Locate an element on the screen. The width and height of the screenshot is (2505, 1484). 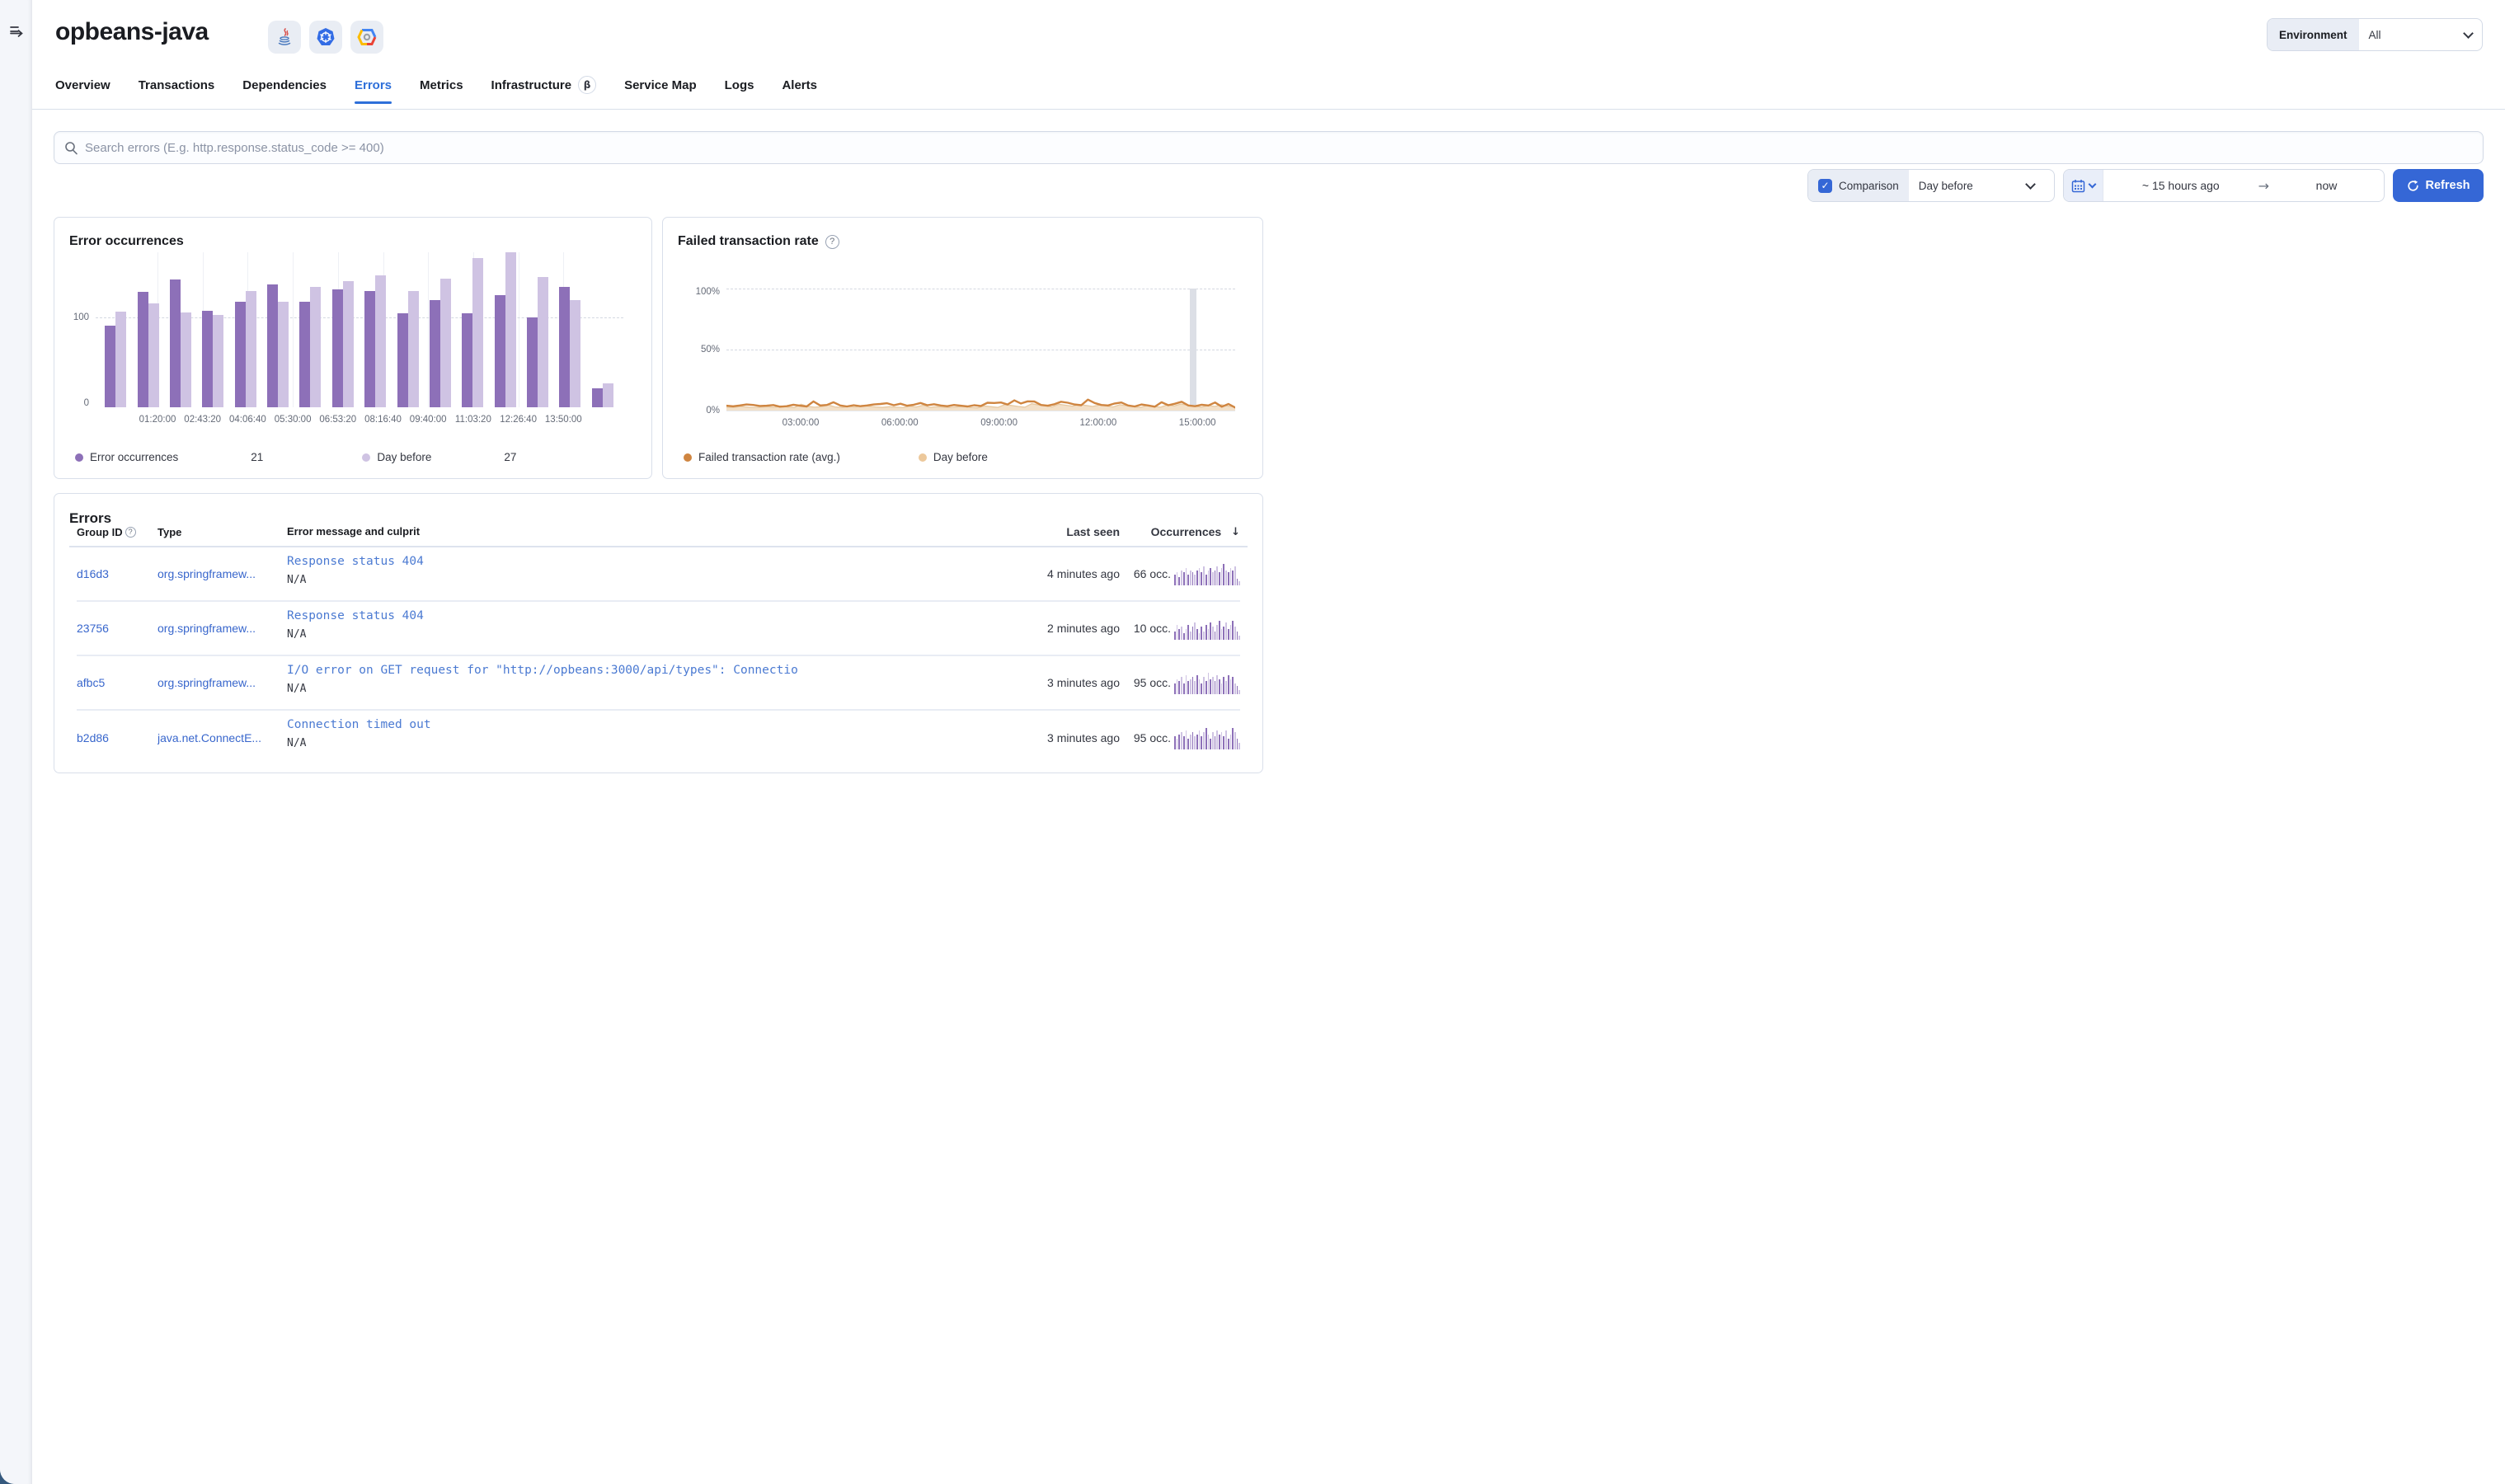
column-message: Error message and culprit is located at coordinates (642, 531).